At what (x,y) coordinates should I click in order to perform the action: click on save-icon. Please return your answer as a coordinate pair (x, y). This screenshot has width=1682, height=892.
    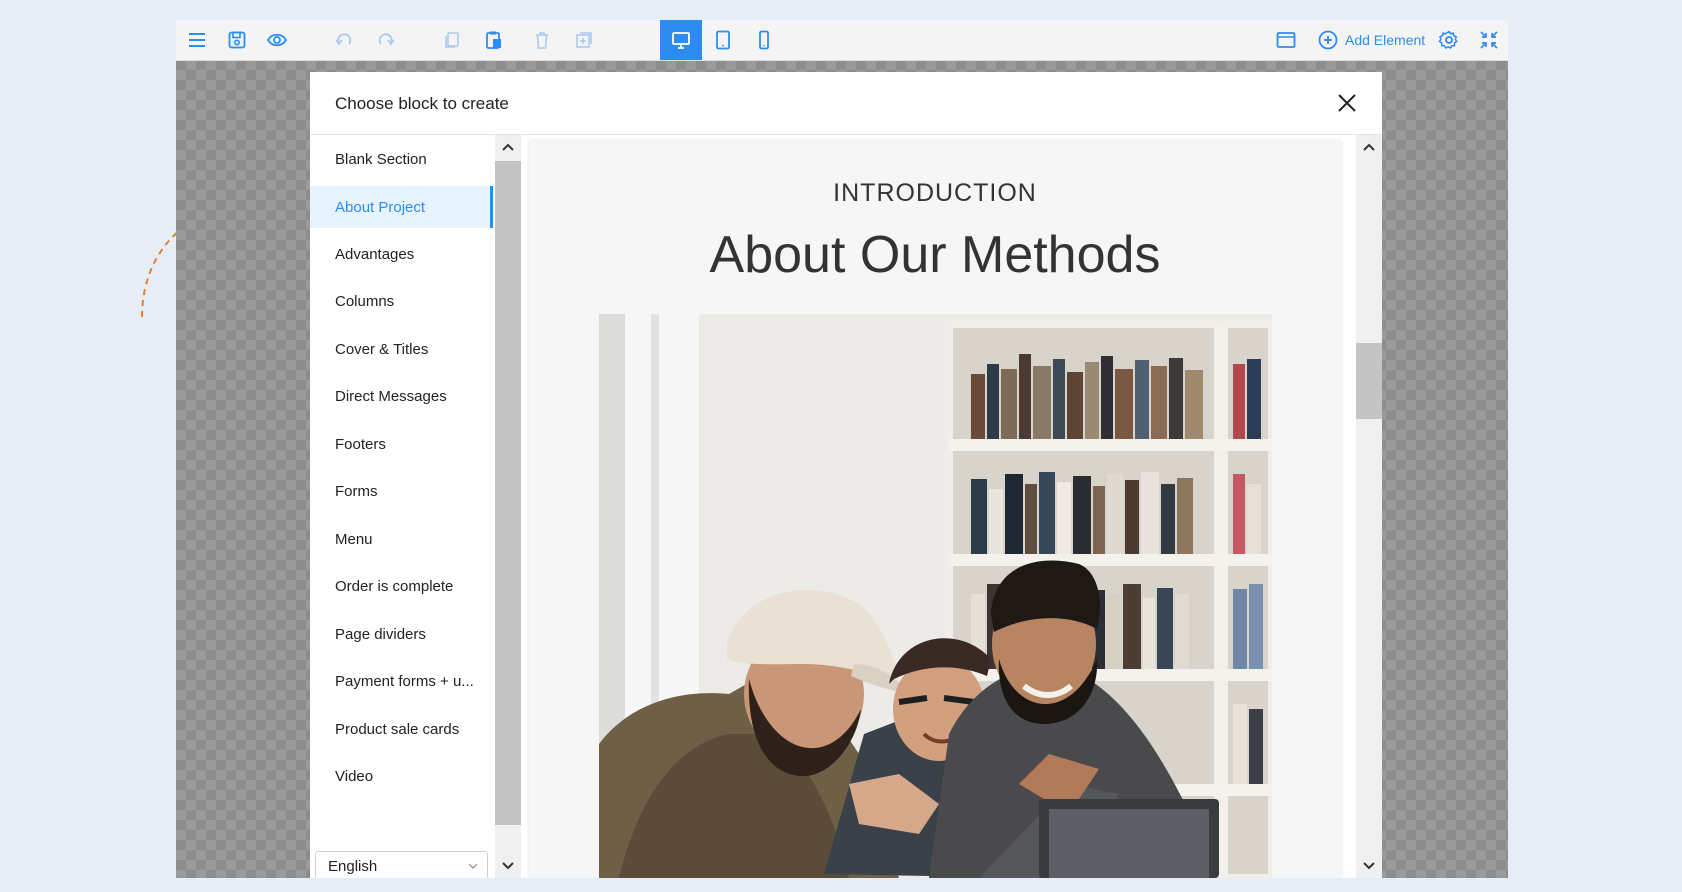
    Looking at the image, I should click on (237, 40).